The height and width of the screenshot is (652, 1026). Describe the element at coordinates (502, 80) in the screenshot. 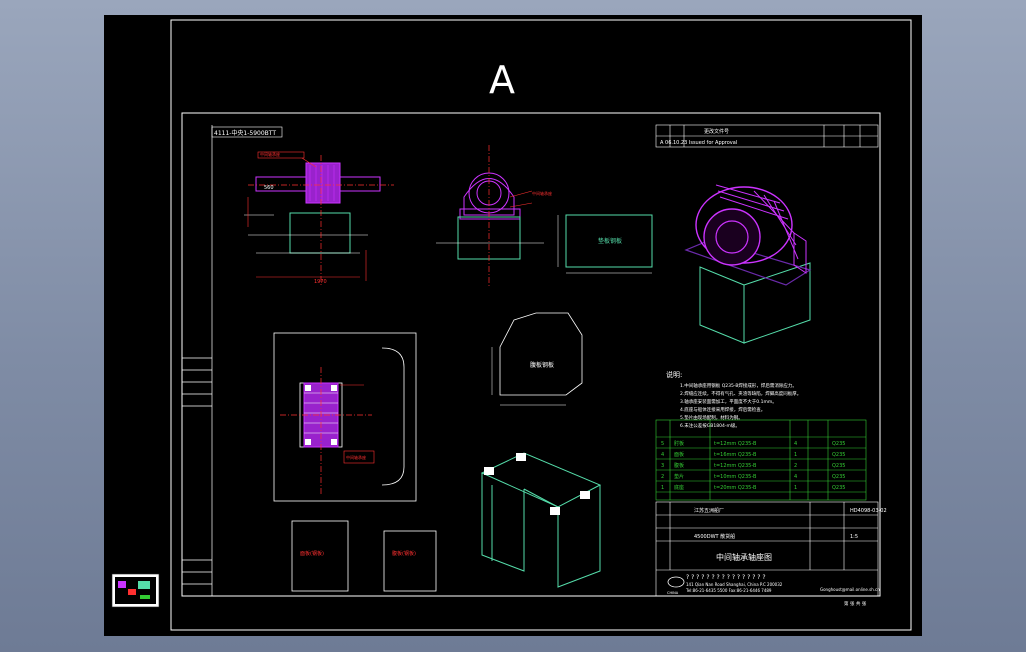

I see `sheet-letter: A` at that location.